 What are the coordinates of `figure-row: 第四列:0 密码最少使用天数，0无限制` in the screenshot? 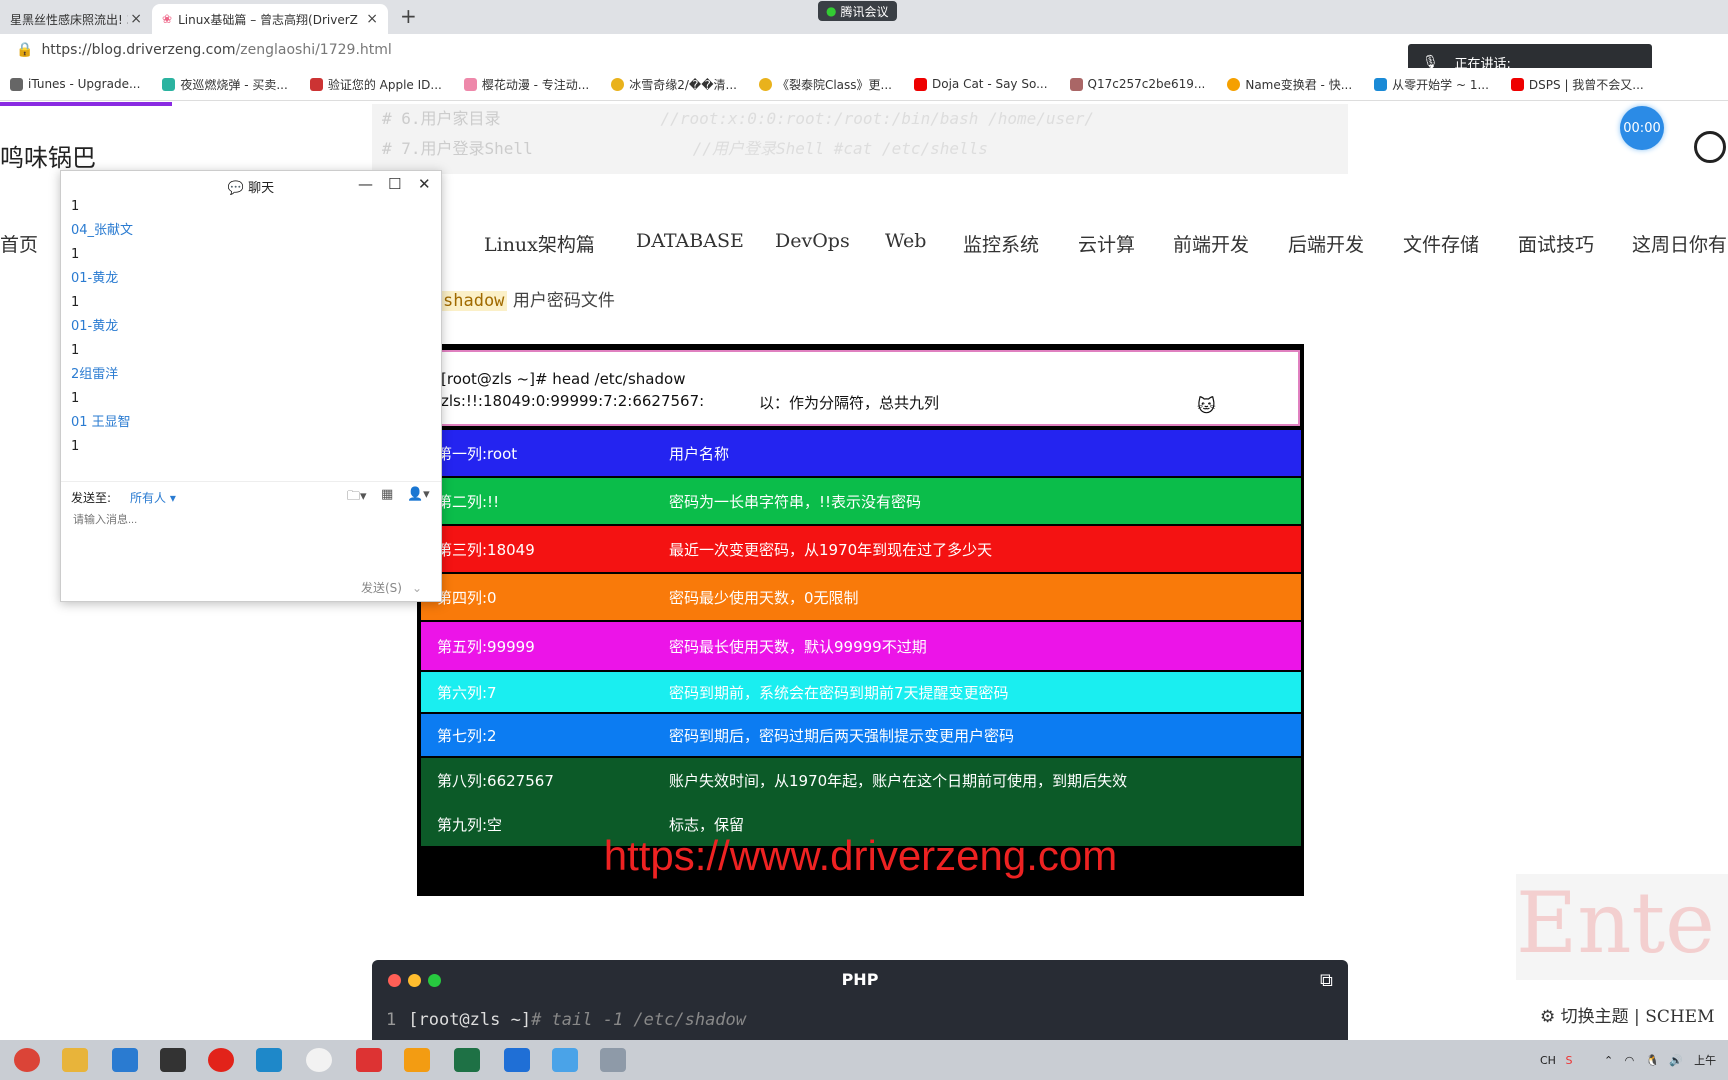 It's located at (861, 597).